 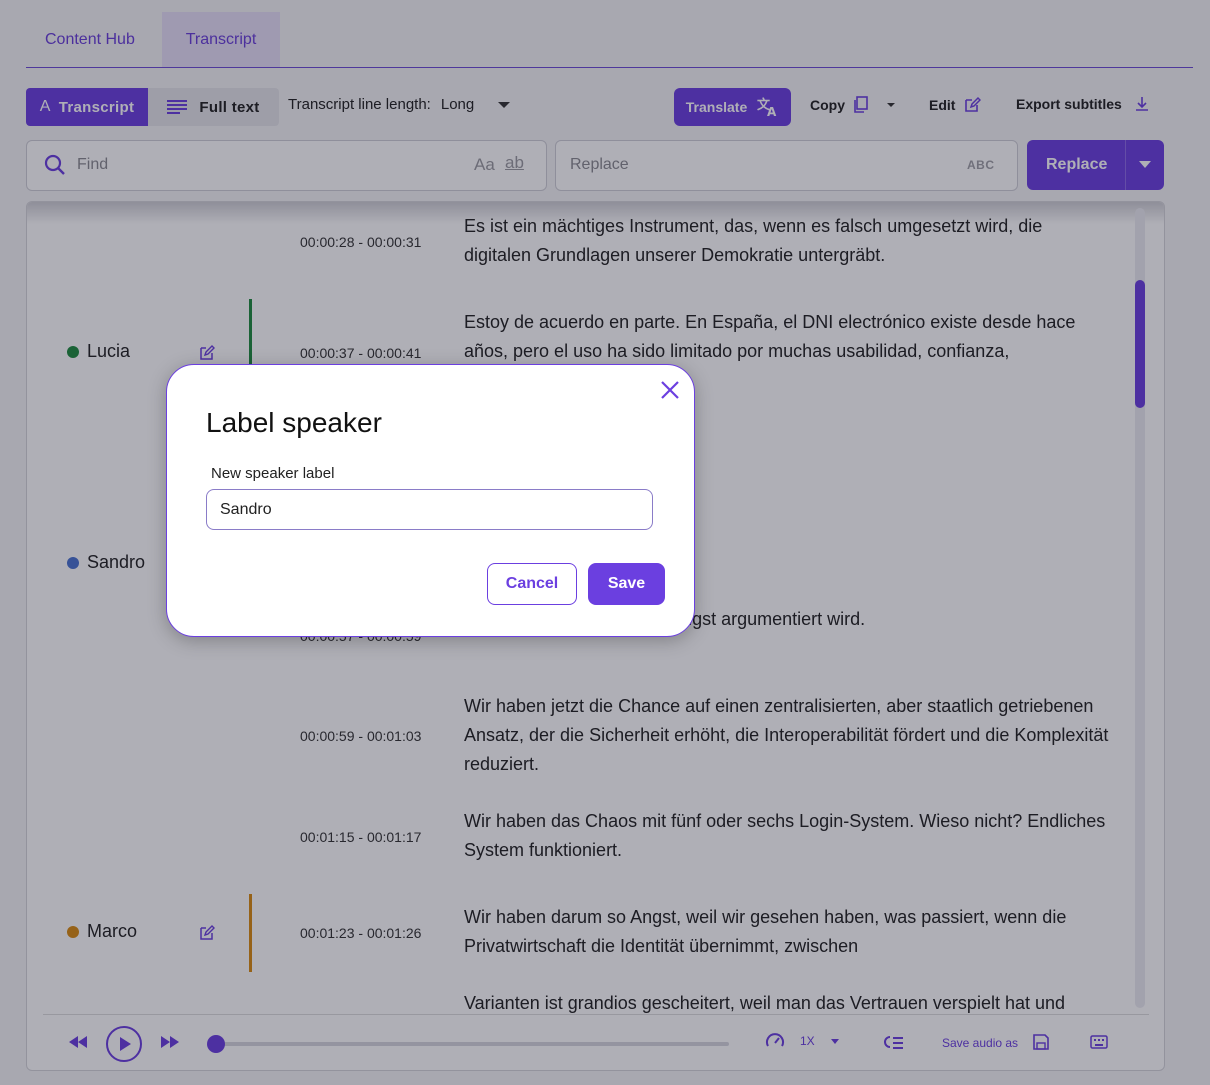 I want to click on save-button: Save, so click(x=626, y=584).